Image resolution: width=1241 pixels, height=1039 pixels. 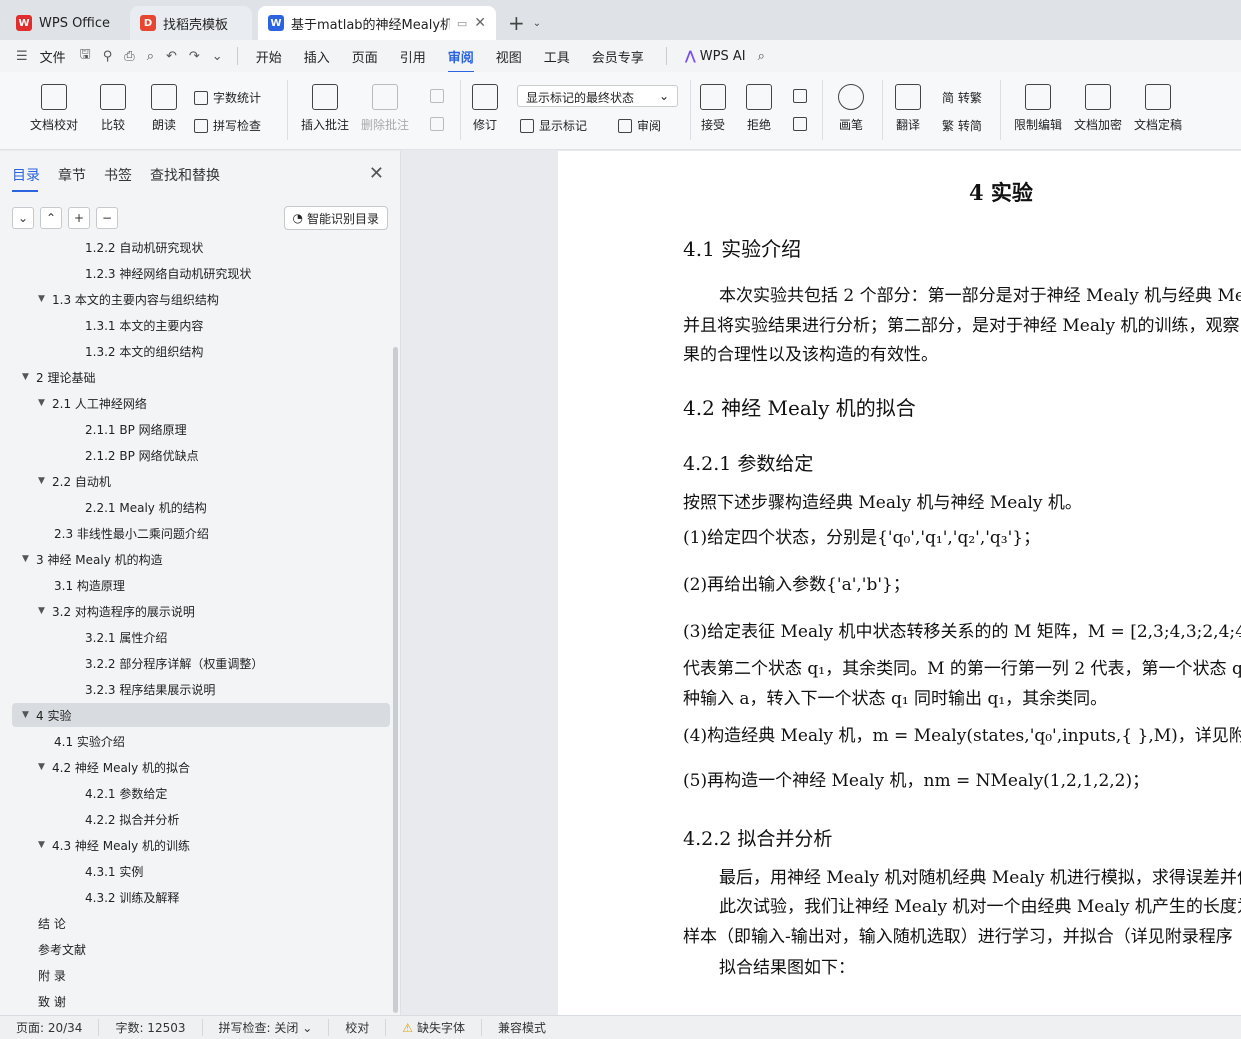 I want to click on toc-item: ▼ 4.2 神经 Mealy 机的拟合, so click(x=201, y=767).